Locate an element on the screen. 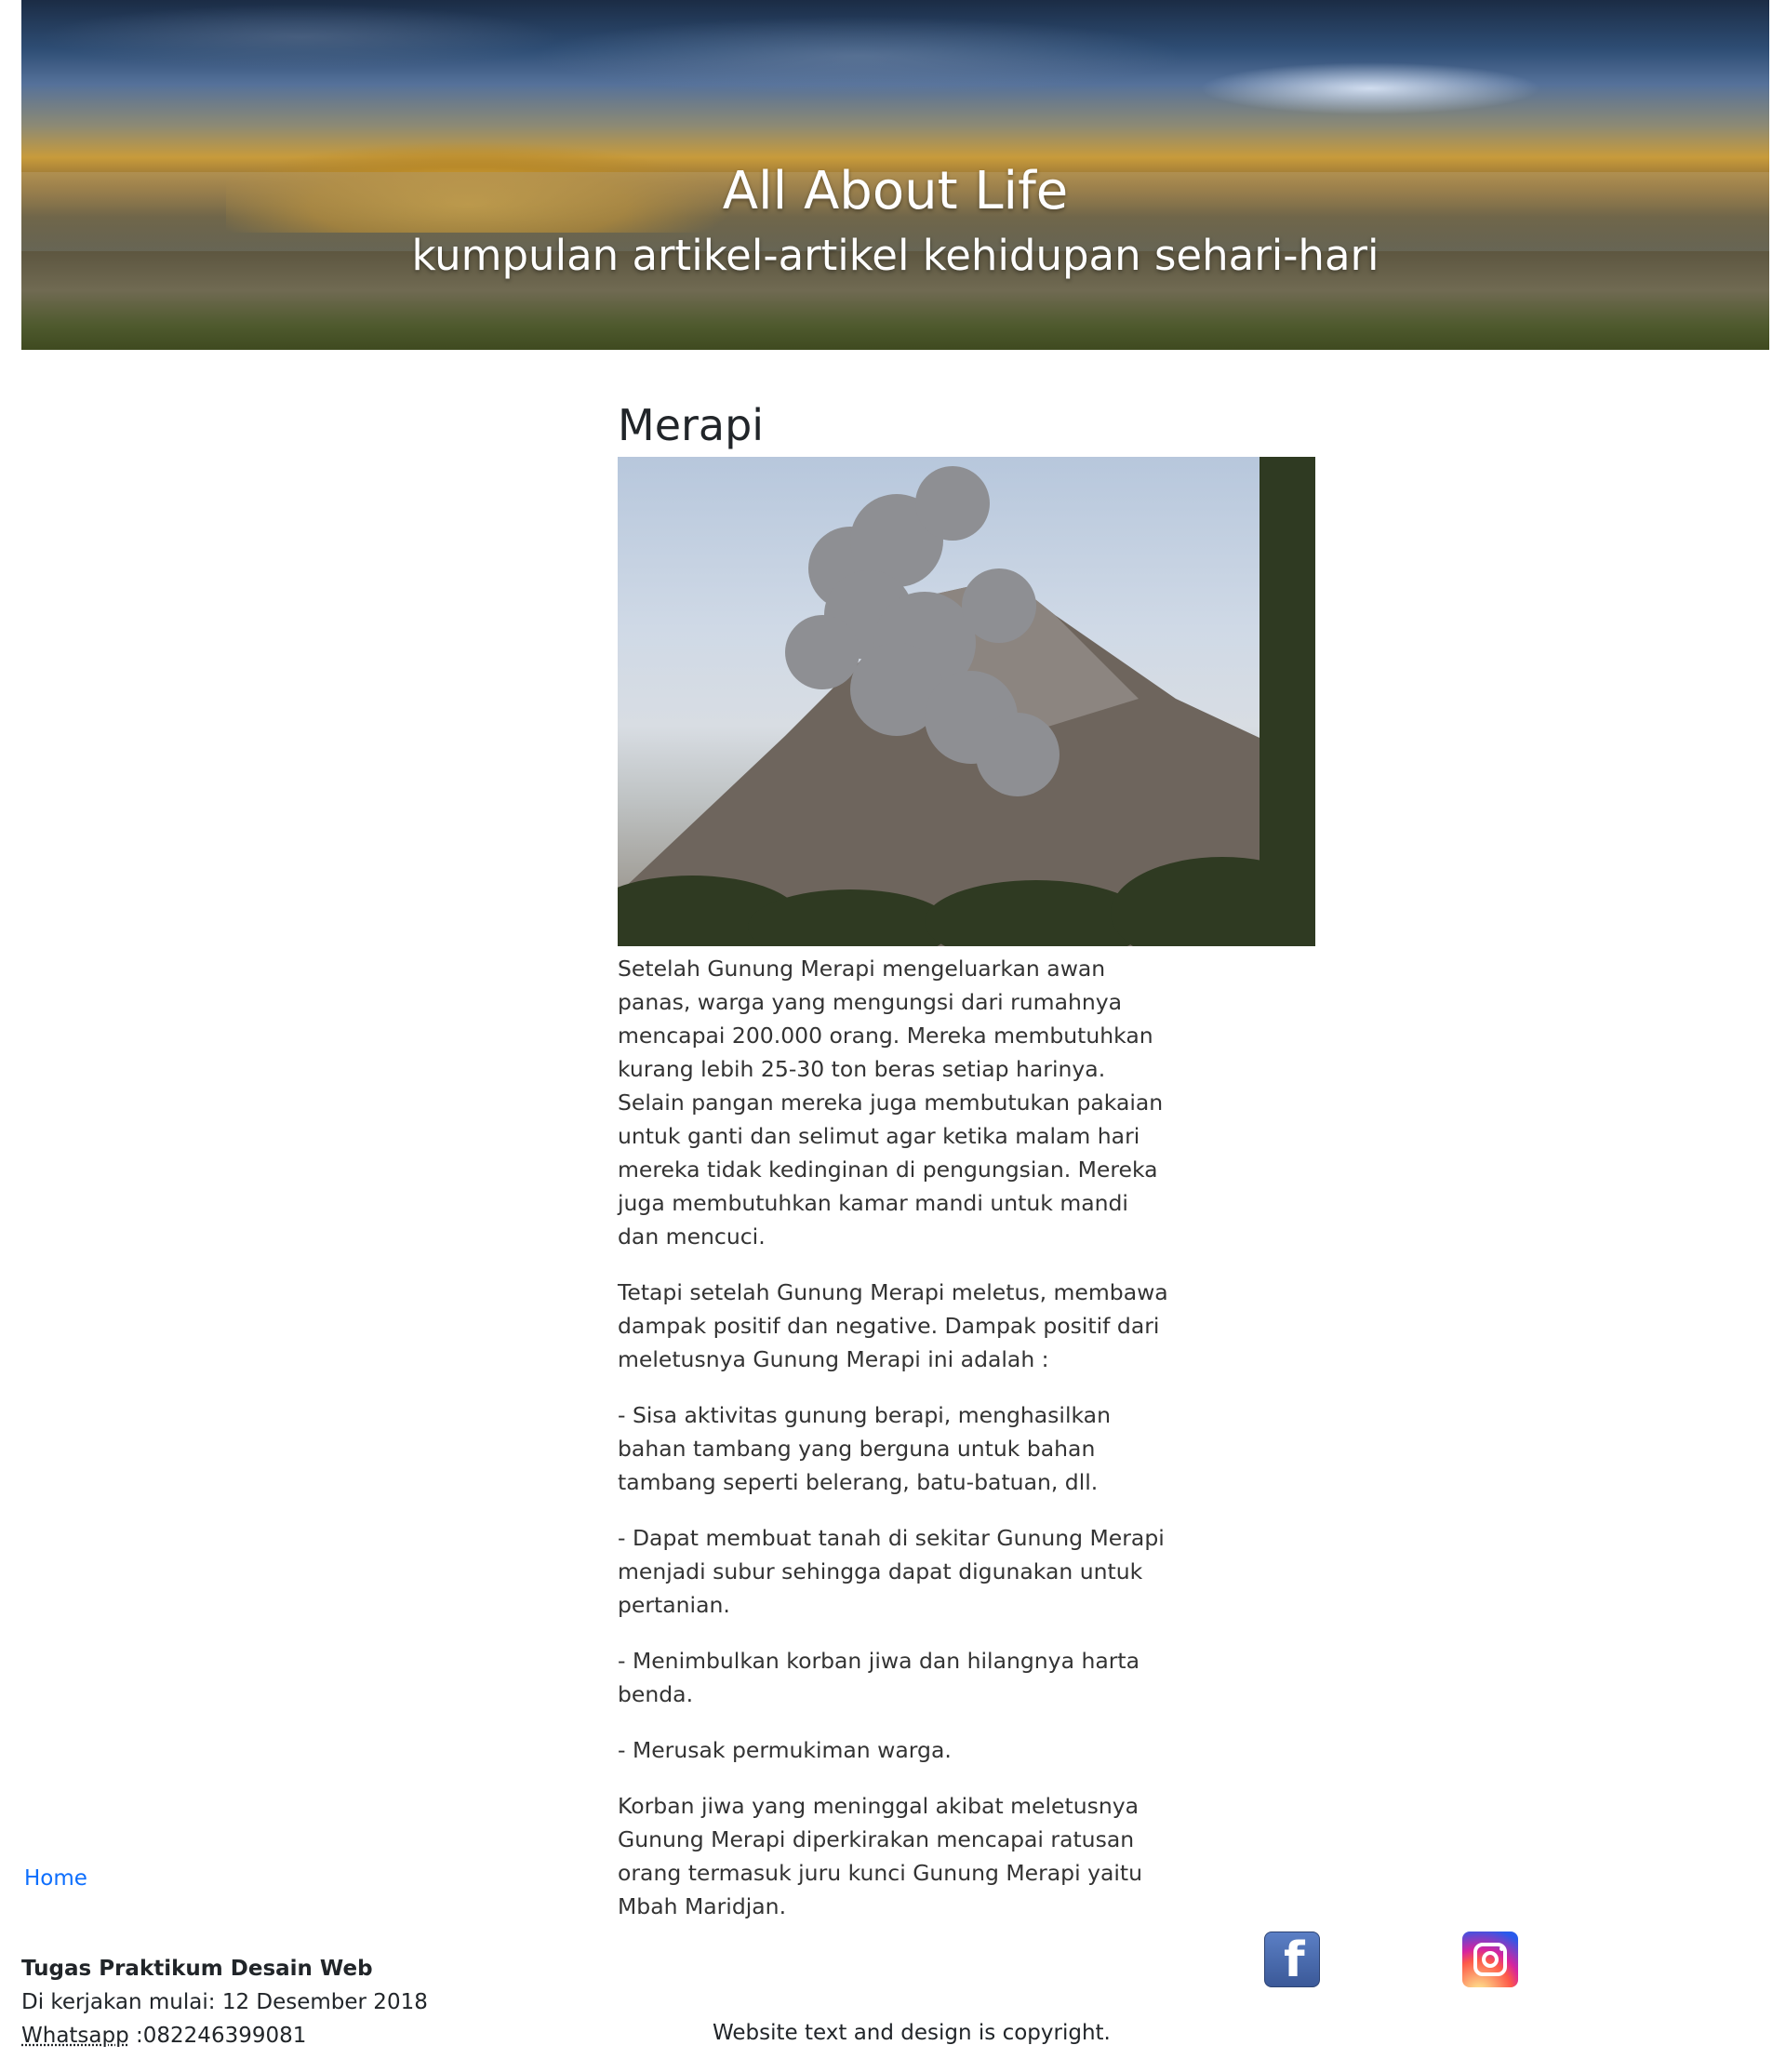 The width and height of the screenshot is (1786, 2072). facebook-f-glyph: f is located at coordinates (1294, 1960).